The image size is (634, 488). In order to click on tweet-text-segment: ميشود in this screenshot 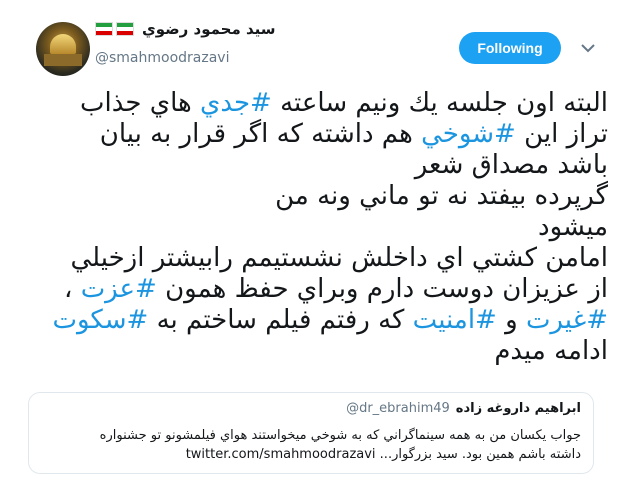, I will do `click(573, 227)`.